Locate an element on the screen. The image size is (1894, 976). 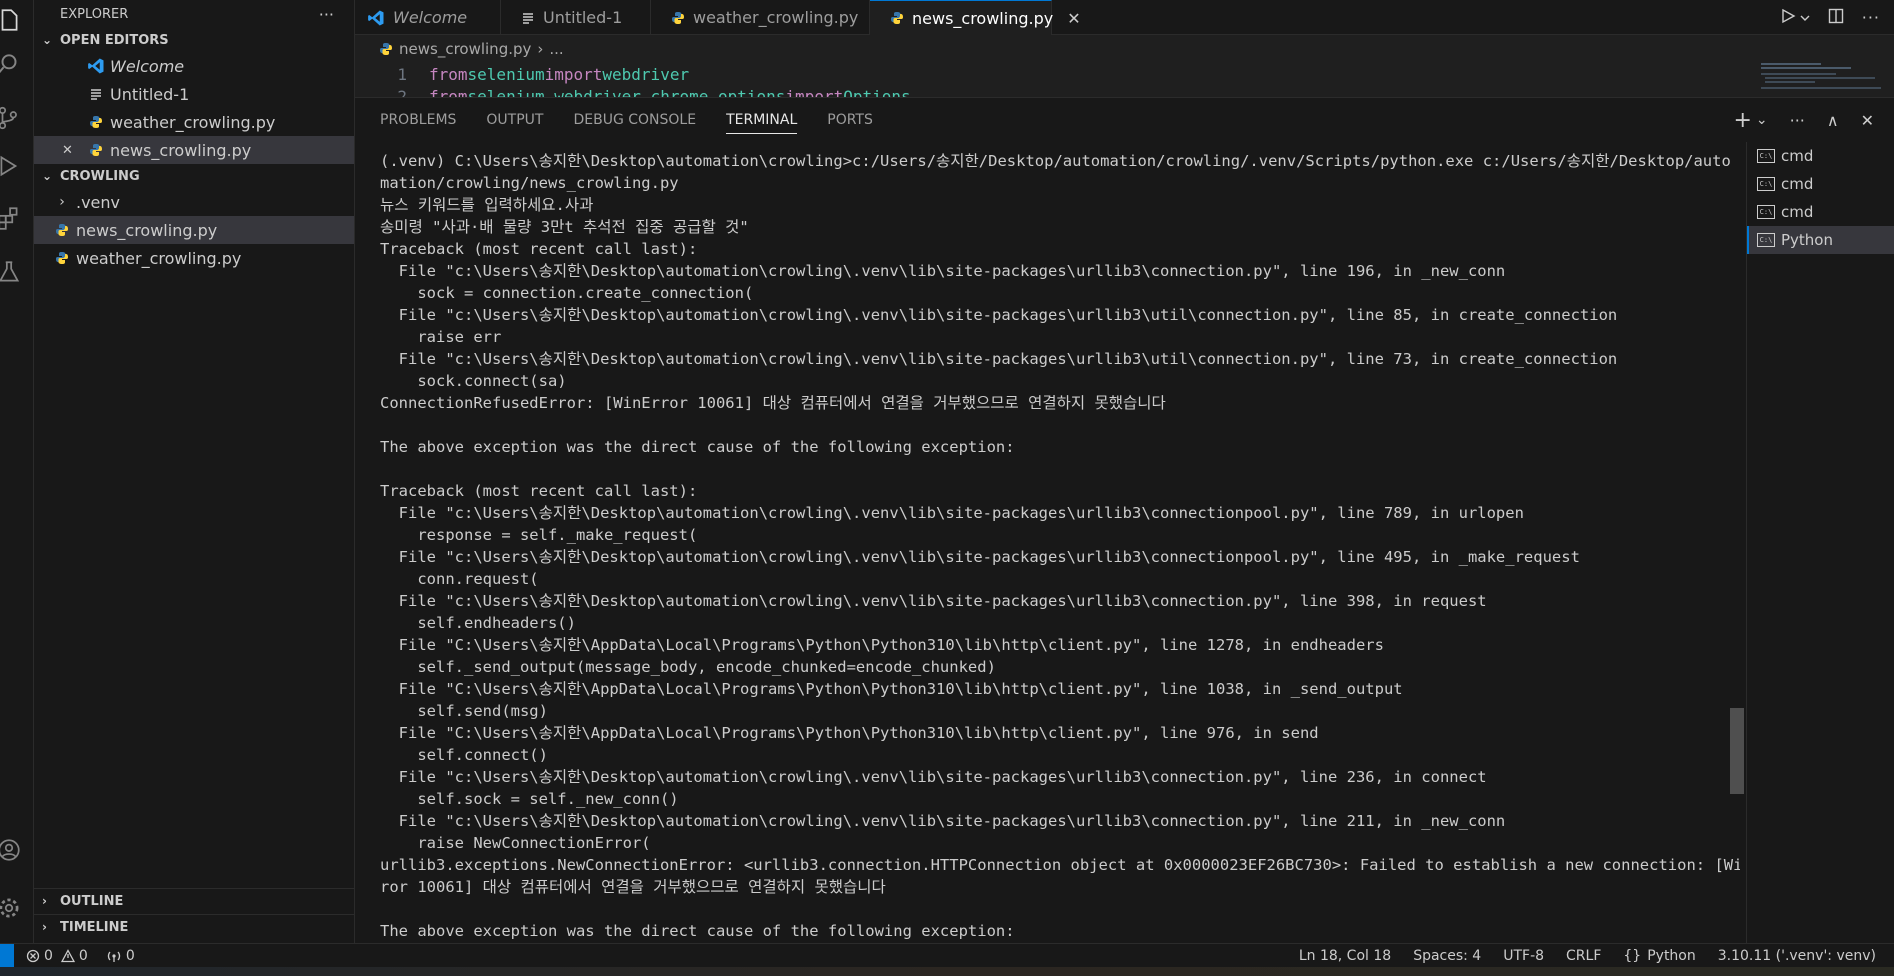
outline-section: › OUTLINE is located at coordinates (194, 900).